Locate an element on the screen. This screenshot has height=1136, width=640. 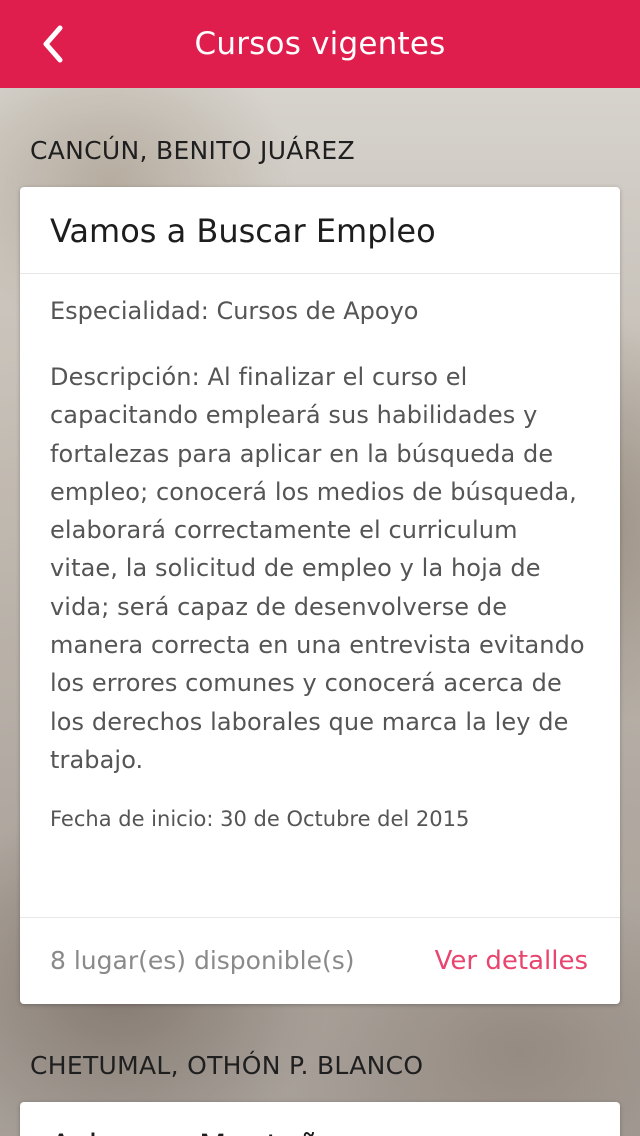
page-title: Cursos vigentes is located at coordinates (320, 44).